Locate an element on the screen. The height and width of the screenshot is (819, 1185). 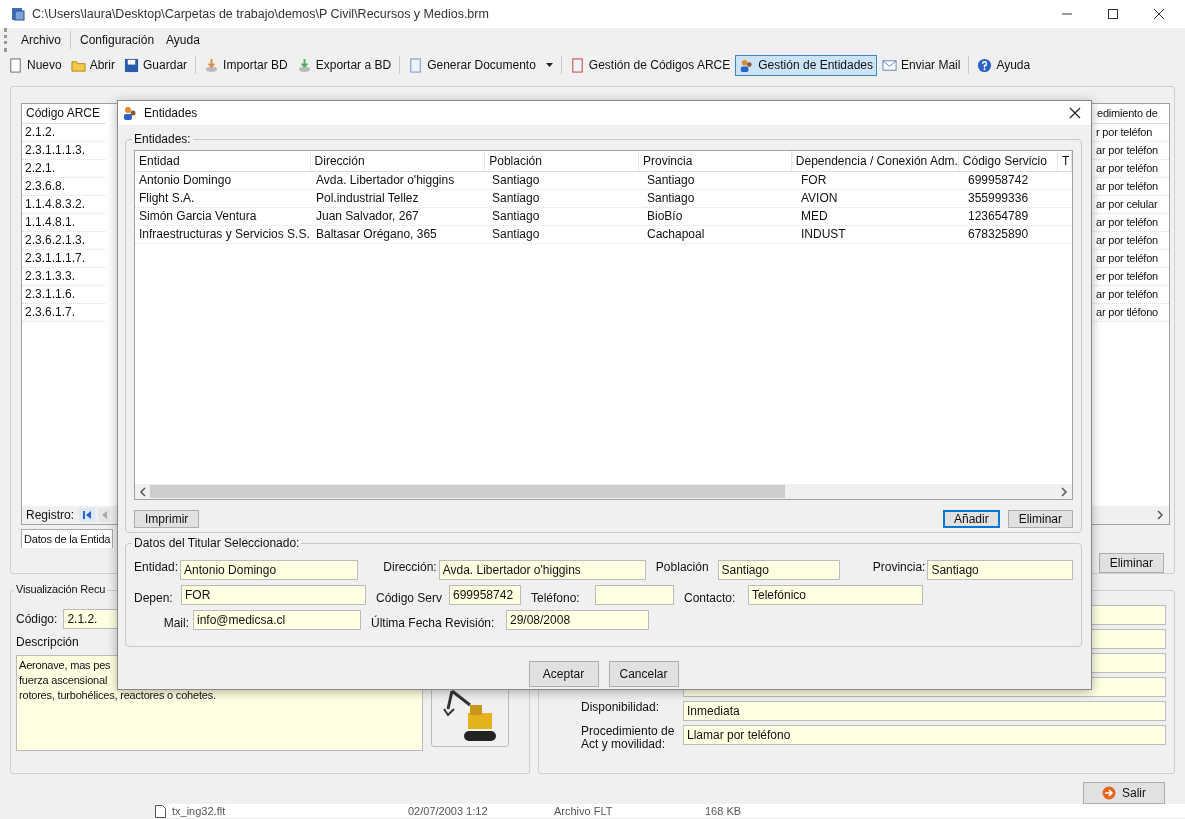
table-cell: 2.2.1. is located at coordinates (64, 169).